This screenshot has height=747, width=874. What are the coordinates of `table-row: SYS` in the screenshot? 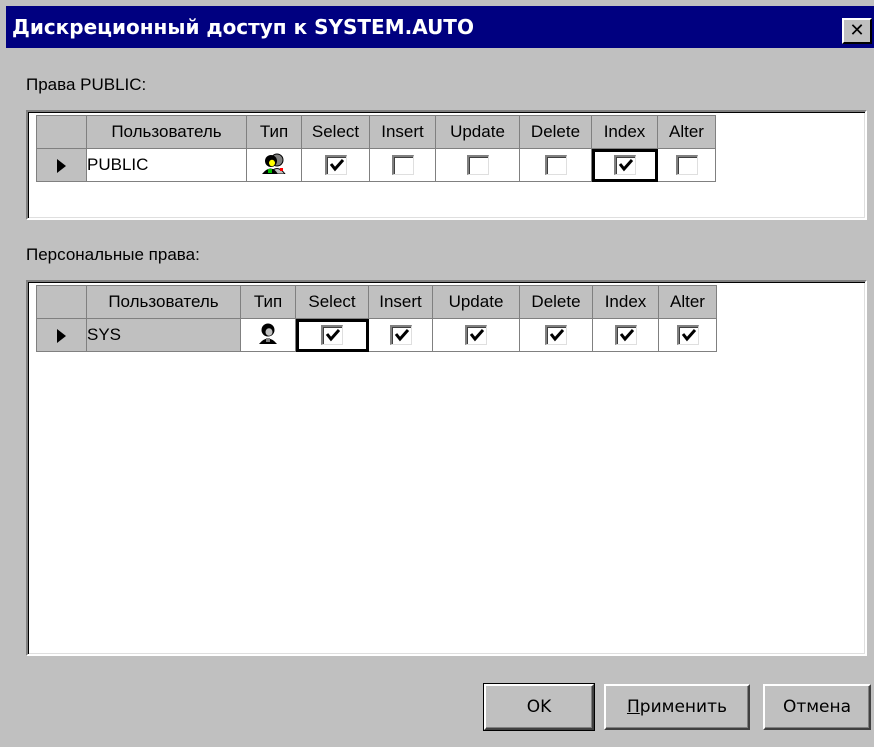 It's located at (376, 335).